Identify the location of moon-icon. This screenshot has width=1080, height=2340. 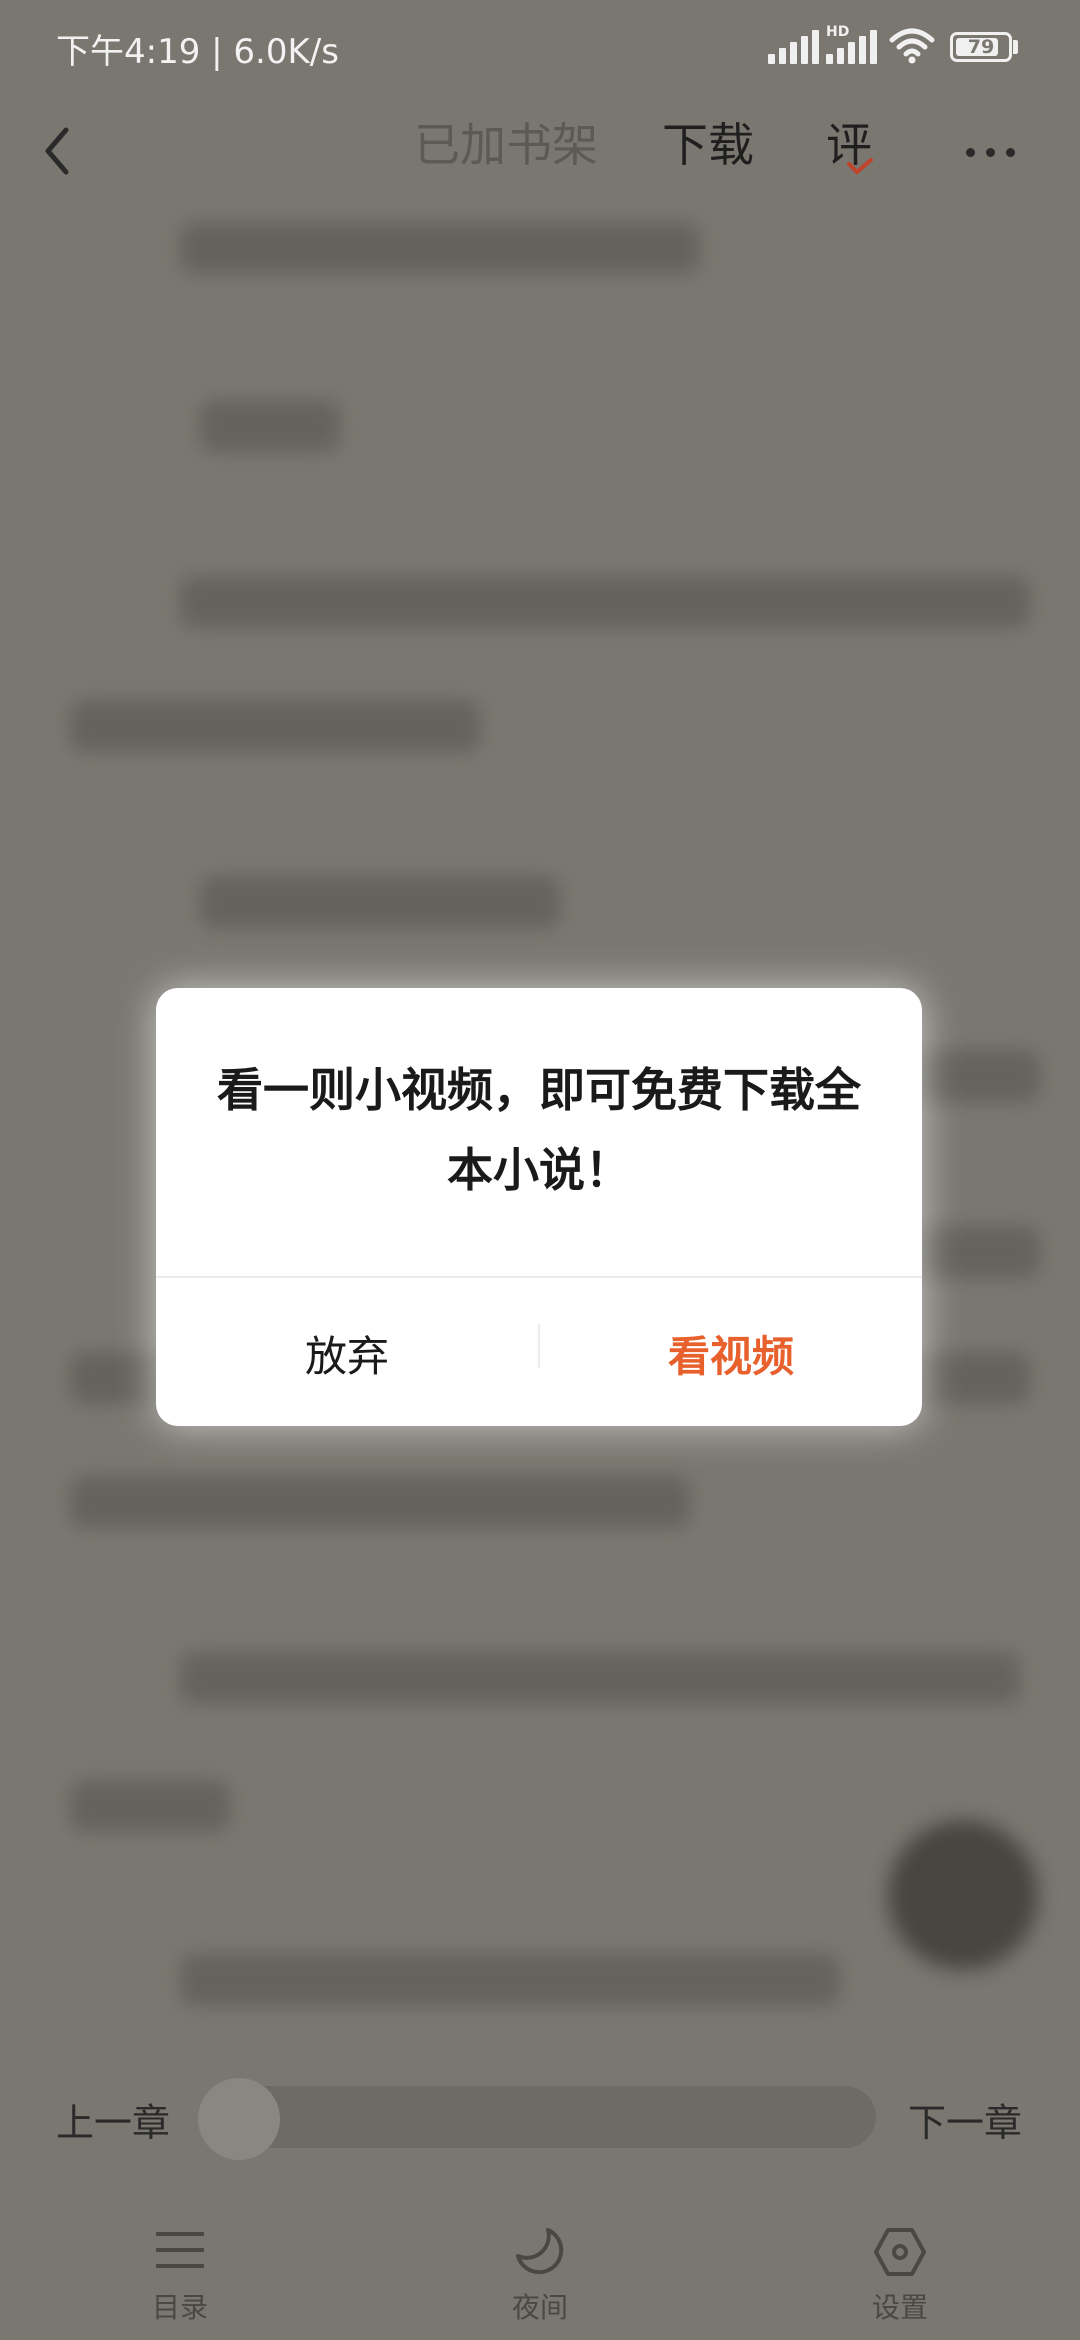
(540, 2251).